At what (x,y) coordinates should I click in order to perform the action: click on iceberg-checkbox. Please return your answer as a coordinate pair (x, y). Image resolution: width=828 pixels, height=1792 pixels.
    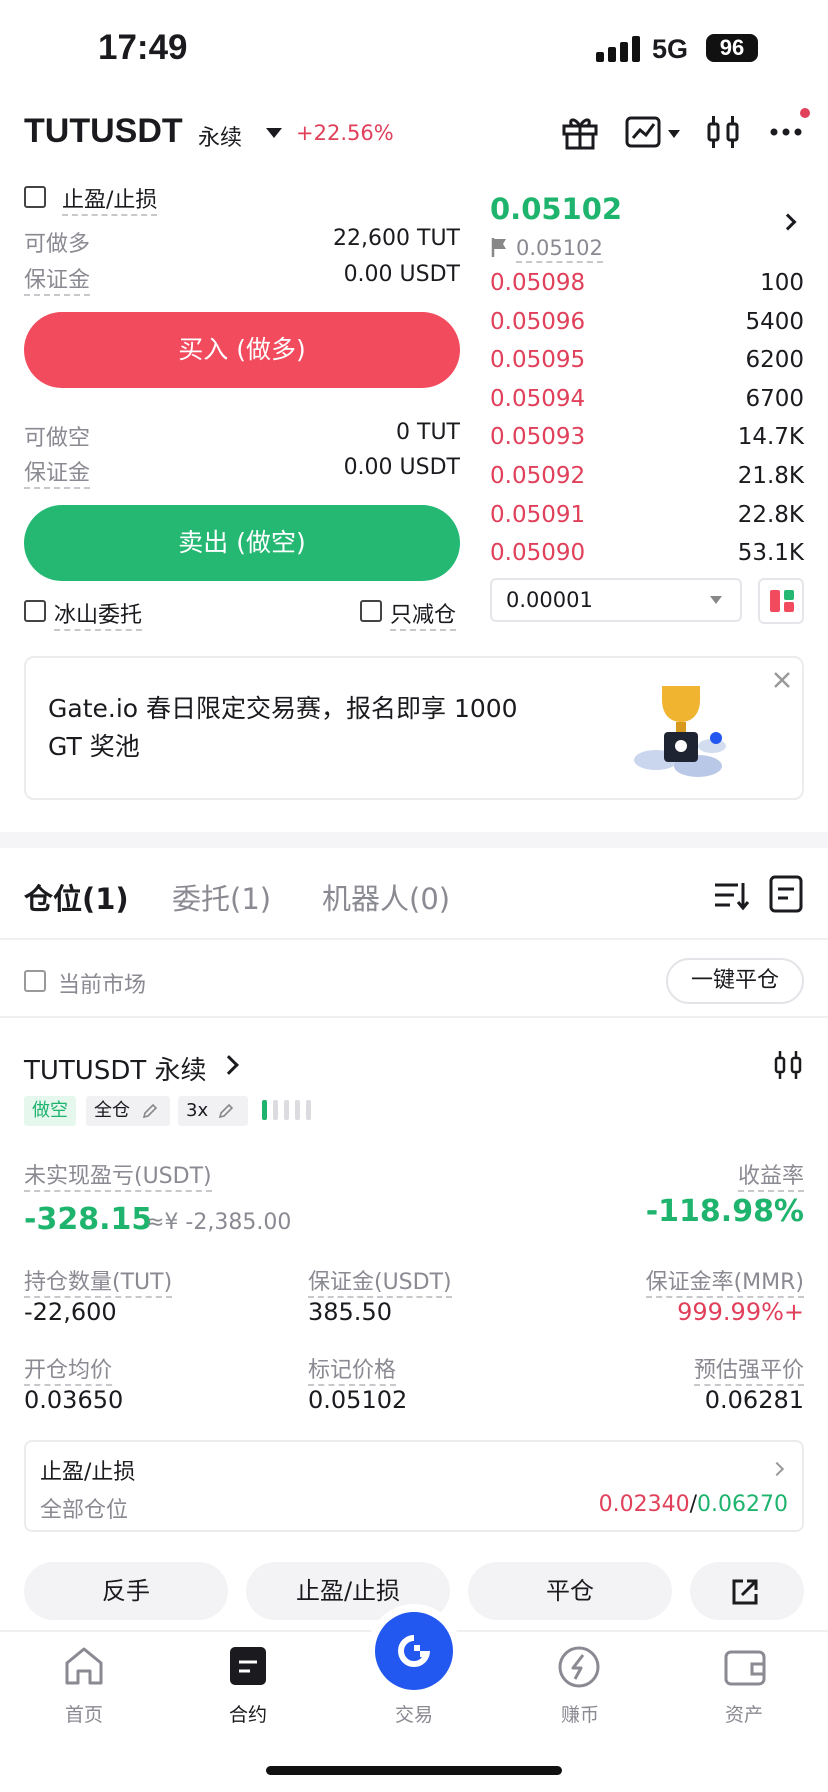
    Looking at the image, I should click on (35, 611).